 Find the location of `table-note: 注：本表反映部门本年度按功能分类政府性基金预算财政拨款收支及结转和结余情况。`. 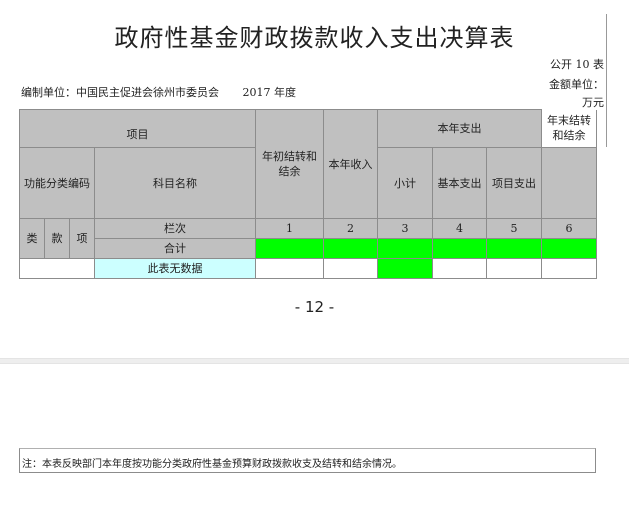

table-note: 注：本表反映部门本年度按功能分类政府性基金预算财政拨款收支及结转和结余情况。 is located at coordinates (307, 460).